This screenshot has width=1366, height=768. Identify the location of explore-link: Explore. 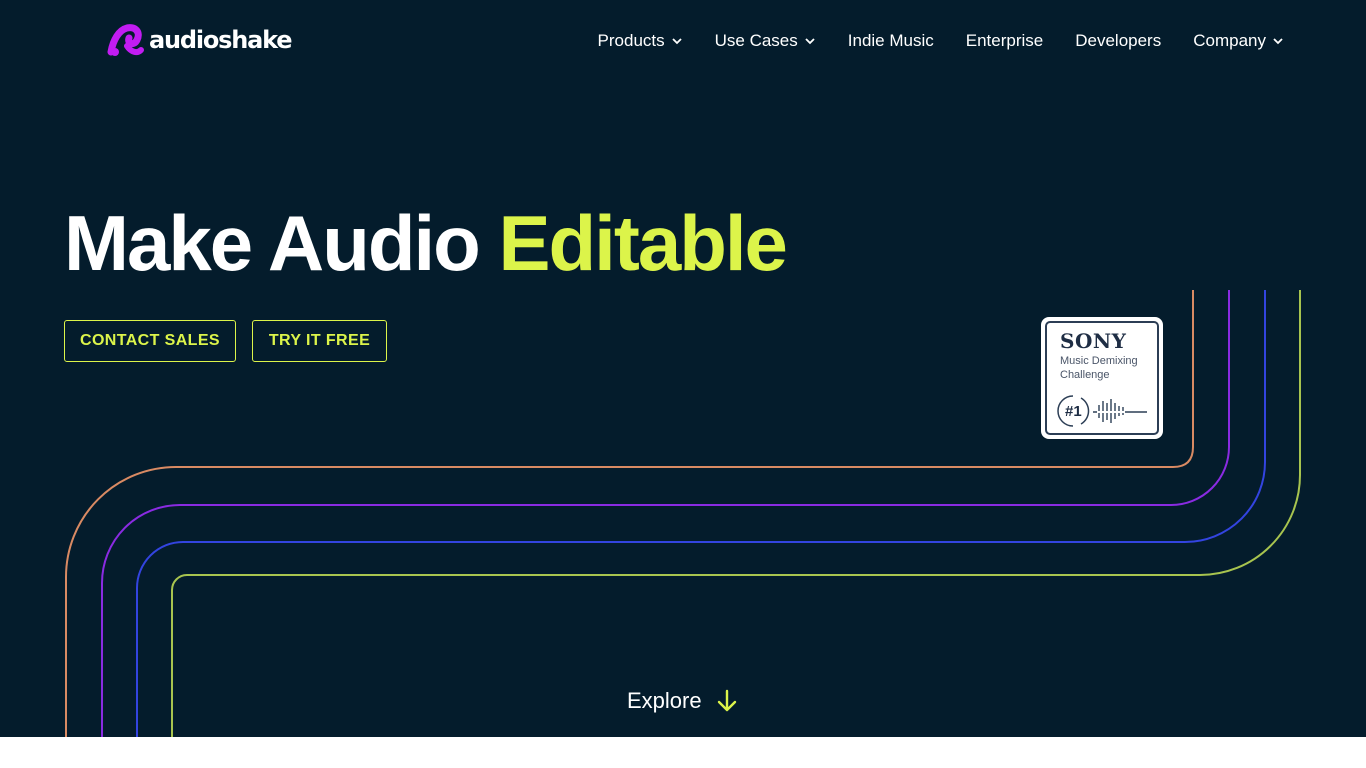
(682, 701).